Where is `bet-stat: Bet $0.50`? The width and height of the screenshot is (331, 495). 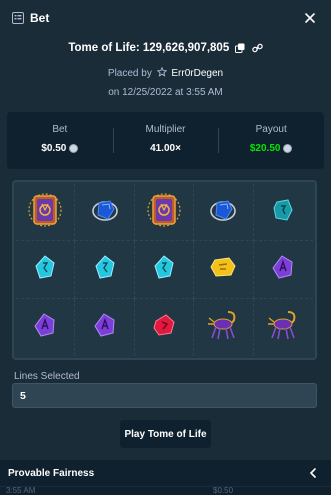 bet-stat: Bet $0.50 is located at coordinates (60, 140).